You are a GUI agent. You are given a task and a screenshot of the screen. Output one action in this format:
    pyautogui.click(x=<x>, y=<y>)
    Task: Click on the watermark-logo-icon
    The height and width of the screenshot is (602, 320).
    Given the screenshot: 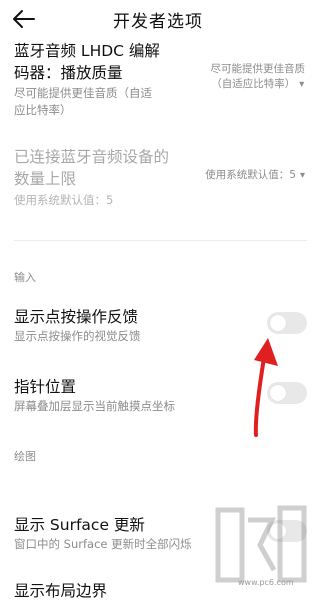 What is the action you would take?
    pyautogui.click(x=261, y=544)
    